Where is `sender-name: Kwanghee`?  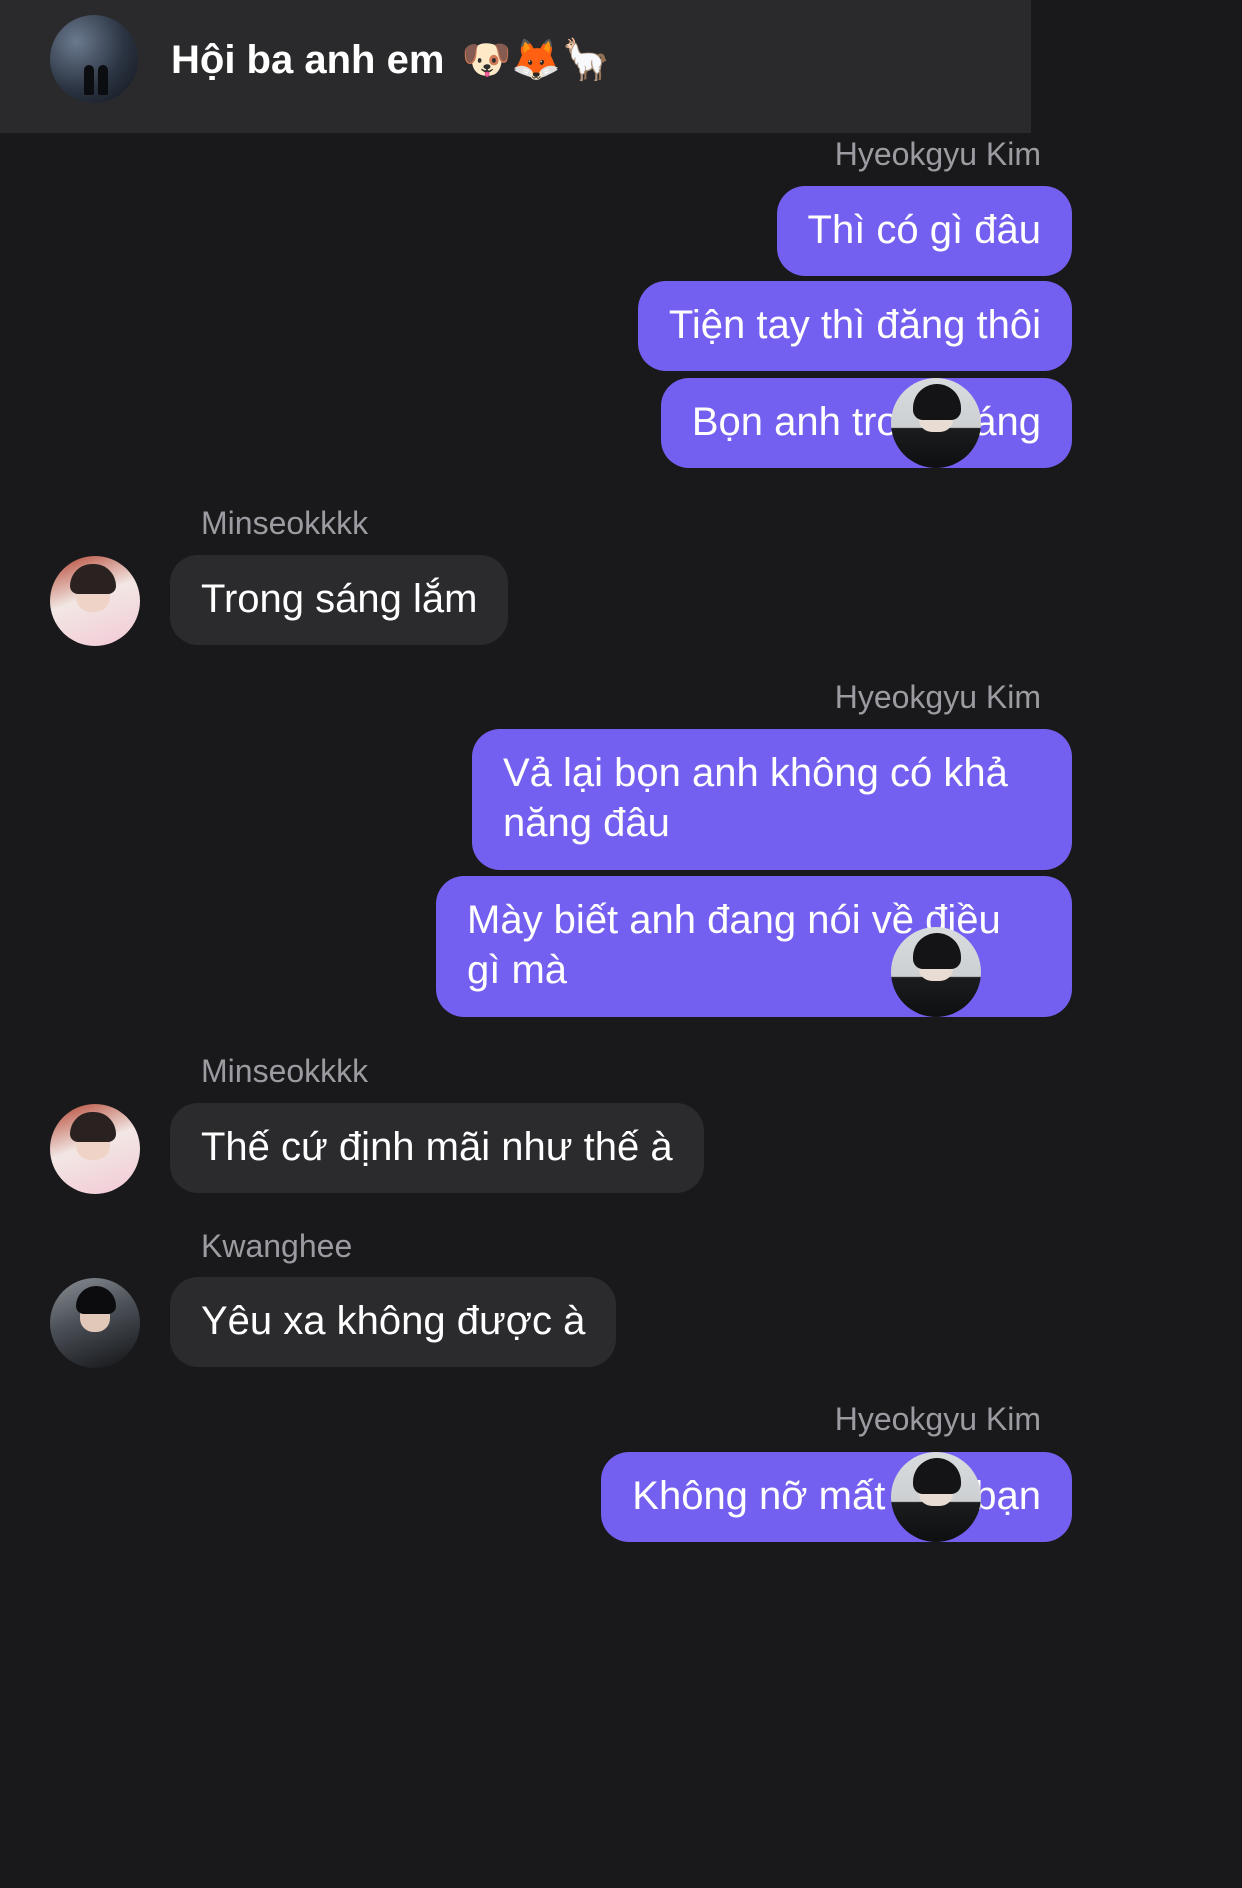 sender-name: Kwanghee is located at coordinates (277, 1246).